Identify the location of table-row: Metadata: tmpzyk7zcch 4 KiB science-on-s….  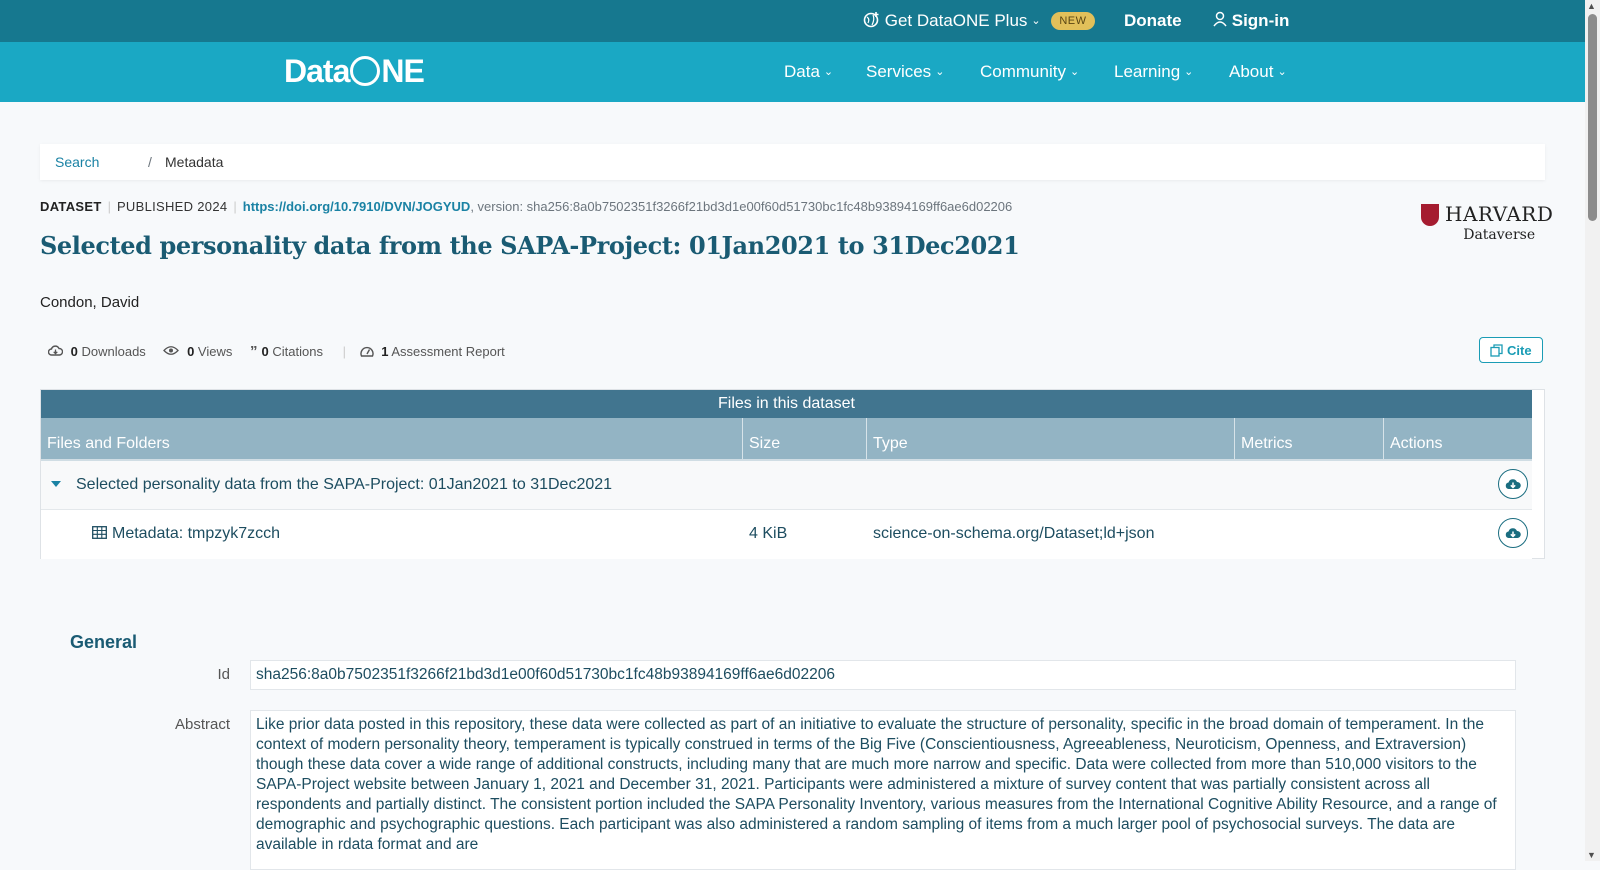
(786, 534).